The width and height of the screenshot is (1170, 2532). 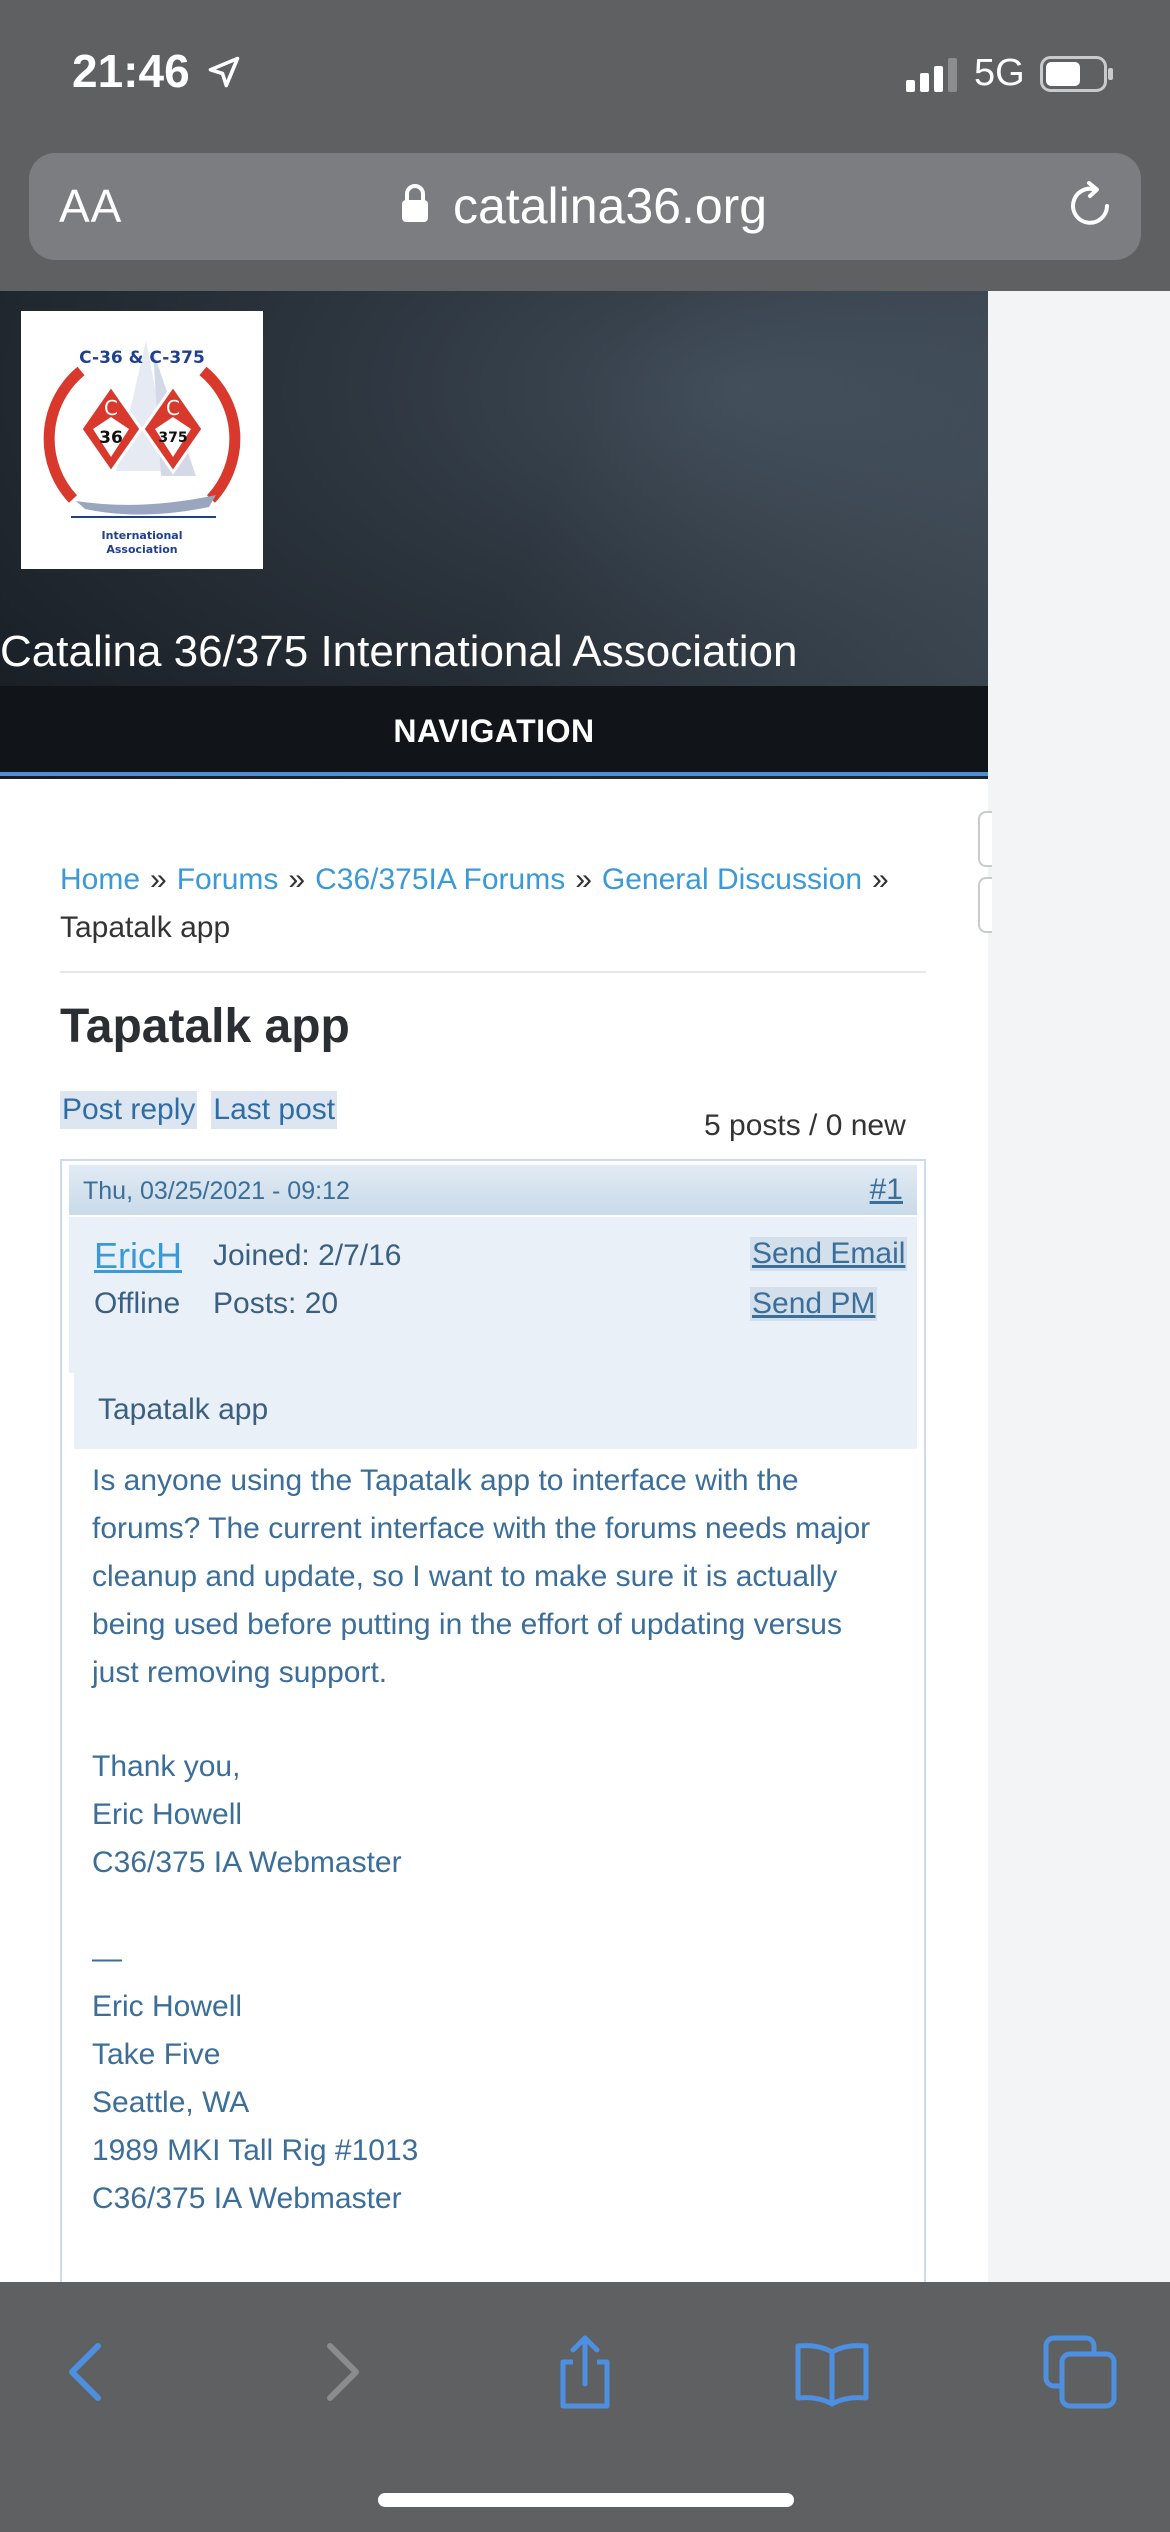 I want to click on closing-line: C36/375 IA Webmaster, so click(x=247, y=1862).